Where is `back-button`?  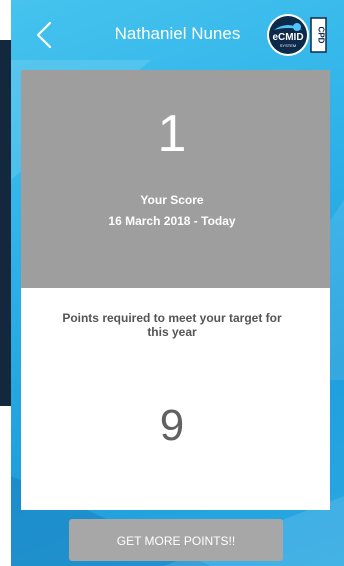
back-button is located at coordinates (44, 35).